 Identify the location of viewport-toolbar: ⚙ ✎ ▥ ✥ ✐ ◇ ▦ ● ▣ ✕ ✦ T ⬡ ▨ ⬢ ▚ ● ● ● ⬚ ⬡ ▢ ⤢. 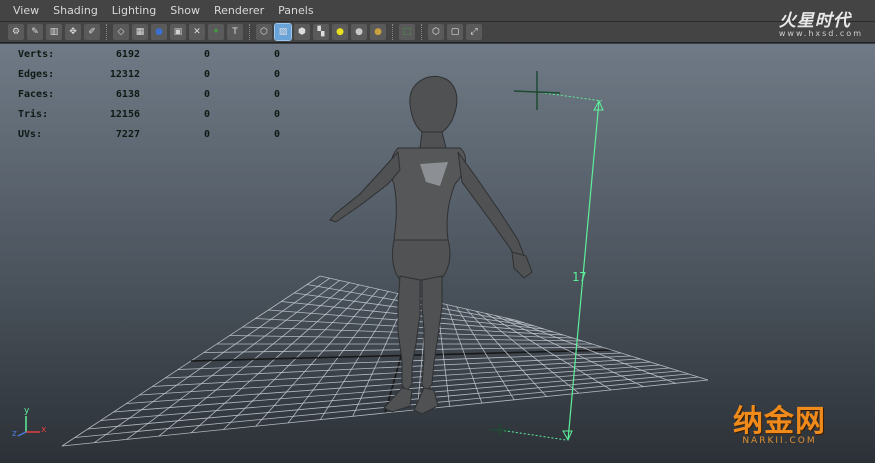
(437, 32).